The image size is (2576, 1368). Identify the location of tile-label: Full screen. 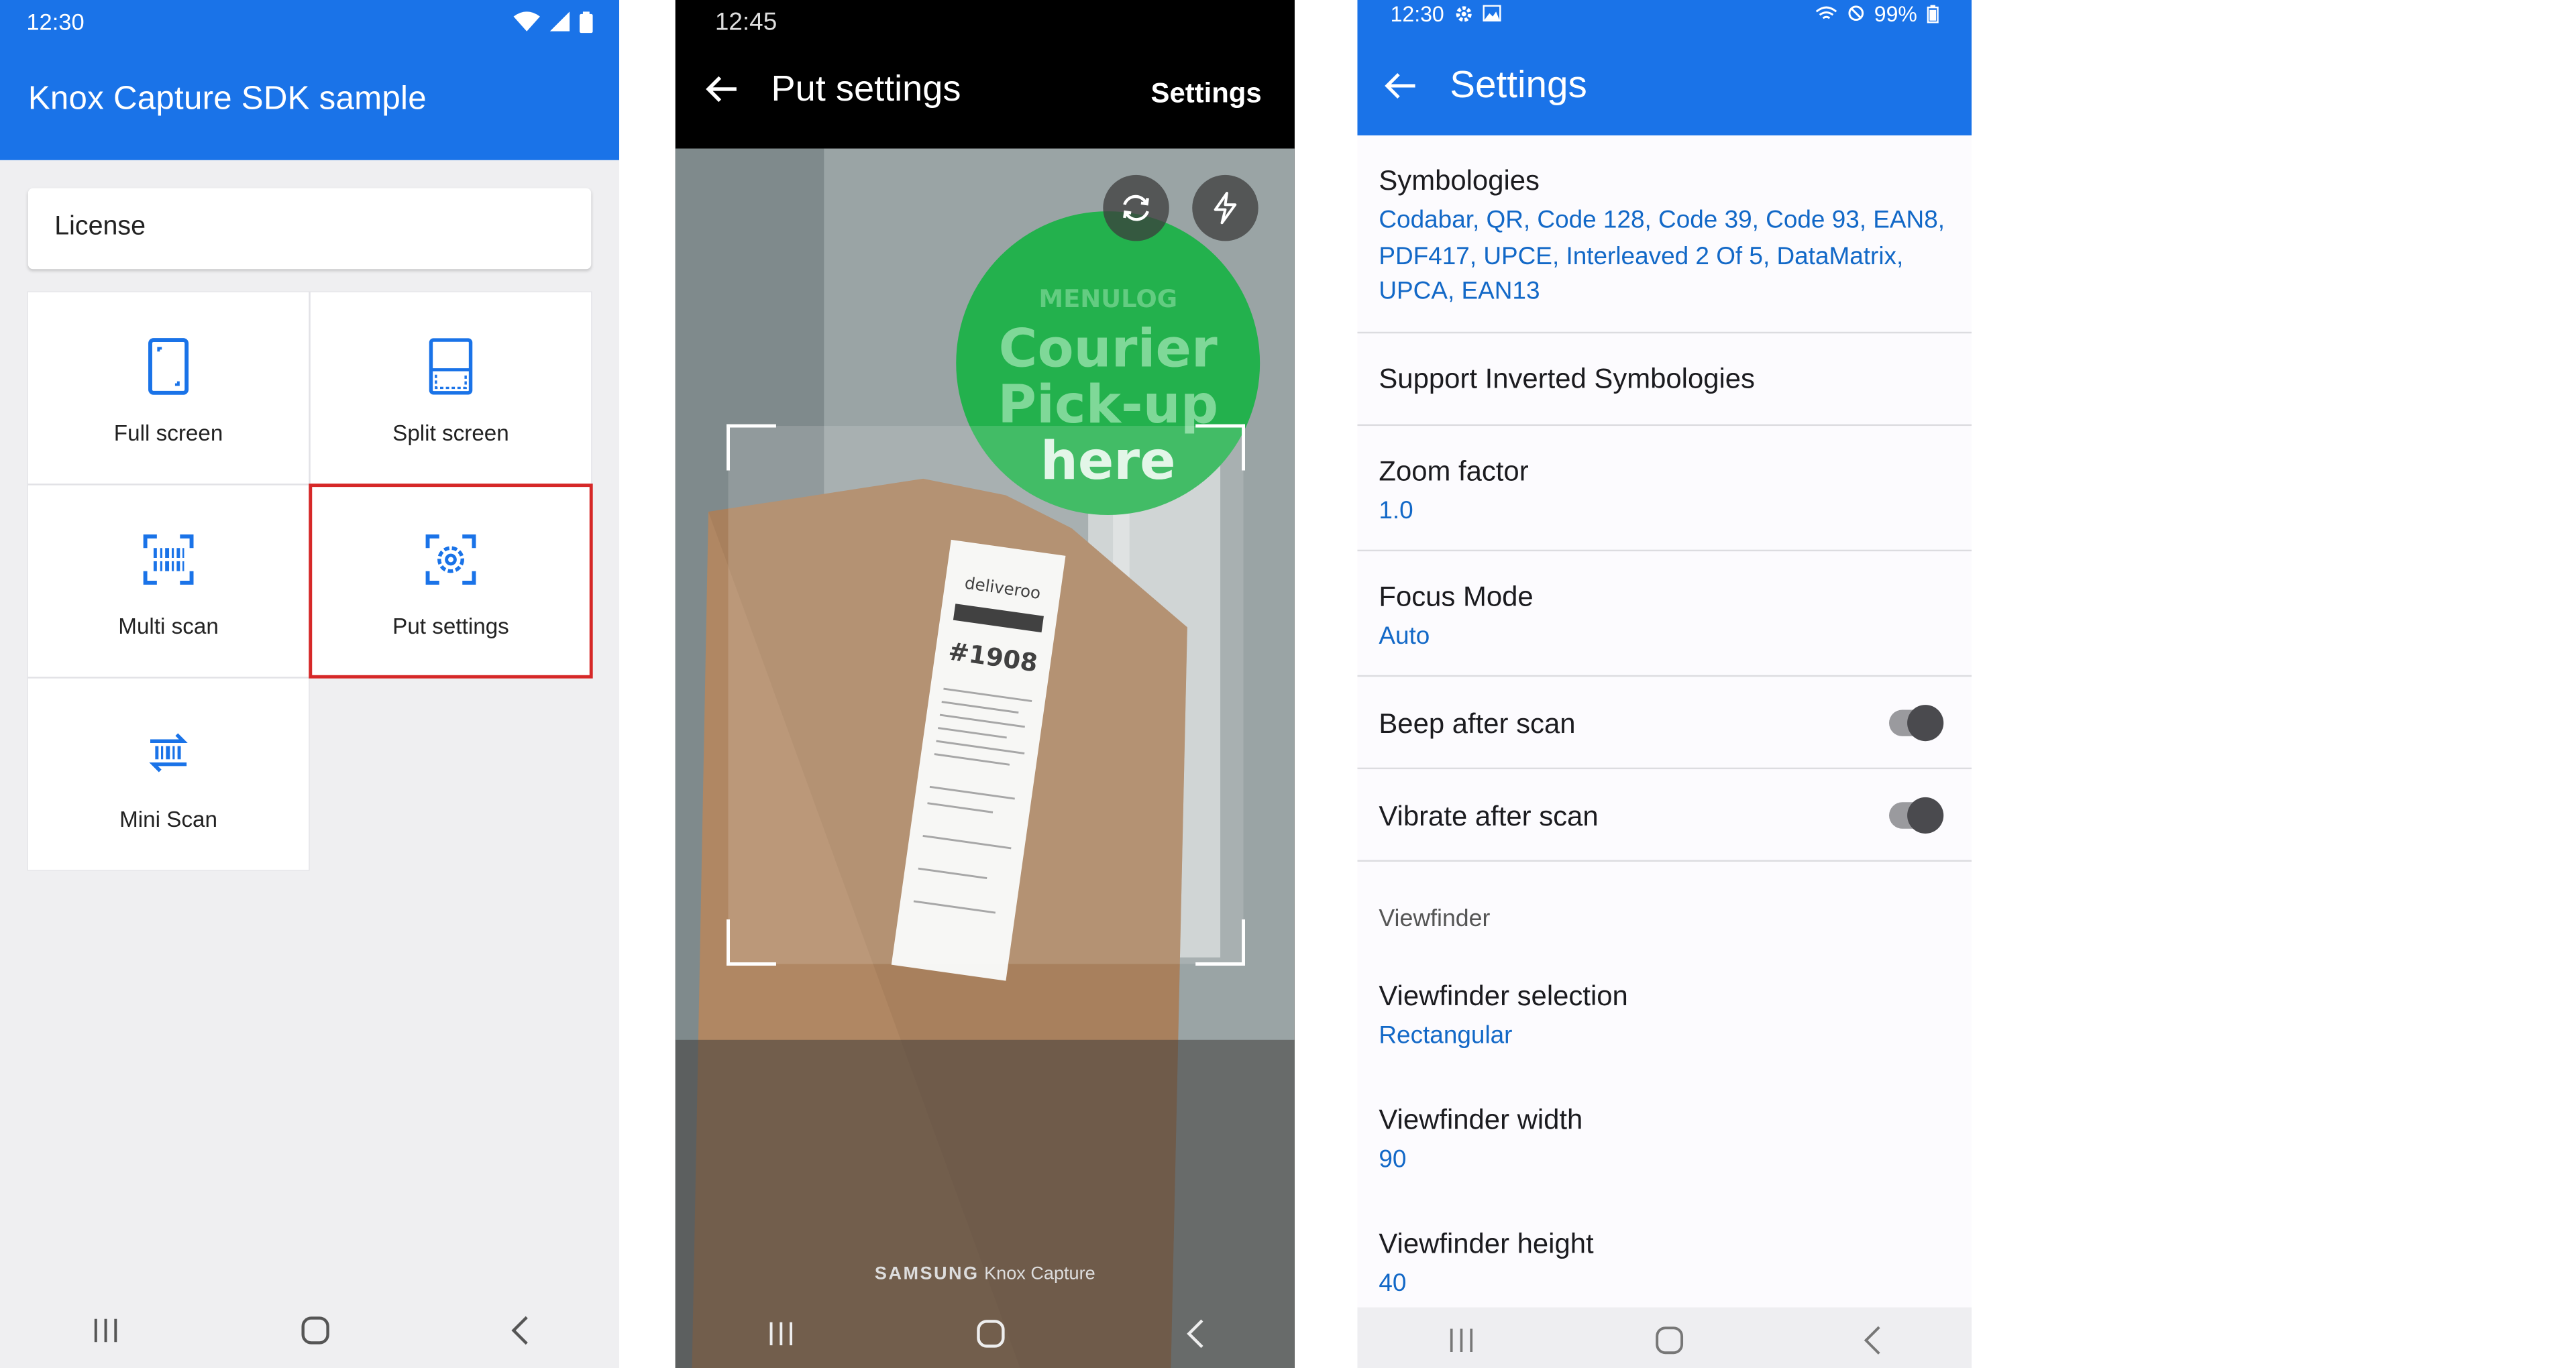
(168, 433).